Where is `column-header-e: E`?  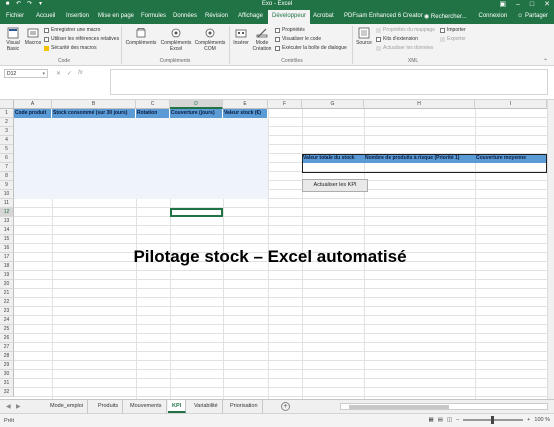 column-header-e: E is located at coordinates (245, 104).